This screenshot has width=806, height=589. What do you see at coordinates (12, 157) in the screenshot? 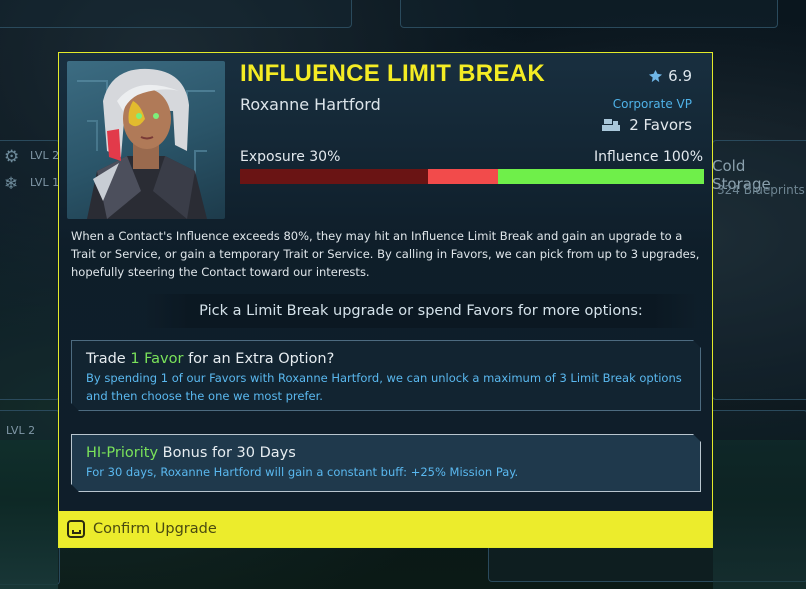
I see `wrench-icon: ⚙` at bounding box center [12, 157].